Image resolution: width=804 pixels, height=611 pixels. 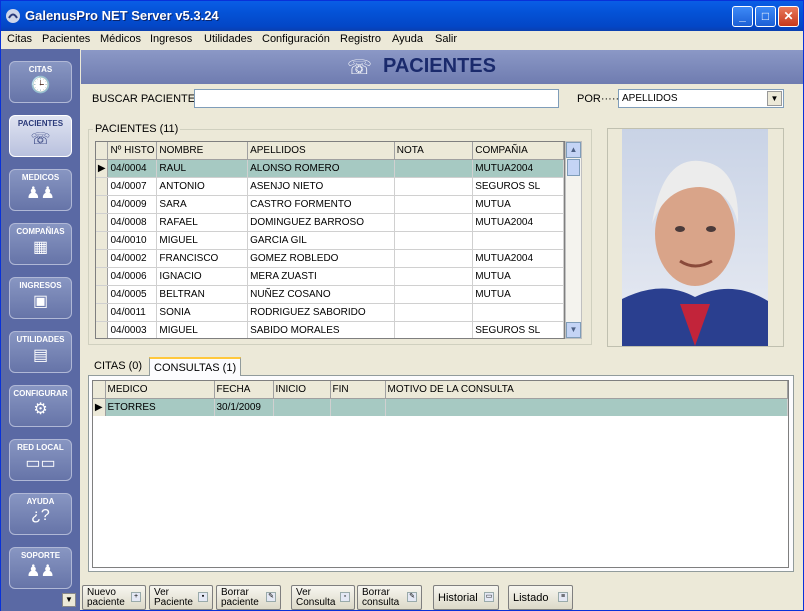 I want to click on tab-consultas: CONSULTAS (1), so click(x=195, y=366).